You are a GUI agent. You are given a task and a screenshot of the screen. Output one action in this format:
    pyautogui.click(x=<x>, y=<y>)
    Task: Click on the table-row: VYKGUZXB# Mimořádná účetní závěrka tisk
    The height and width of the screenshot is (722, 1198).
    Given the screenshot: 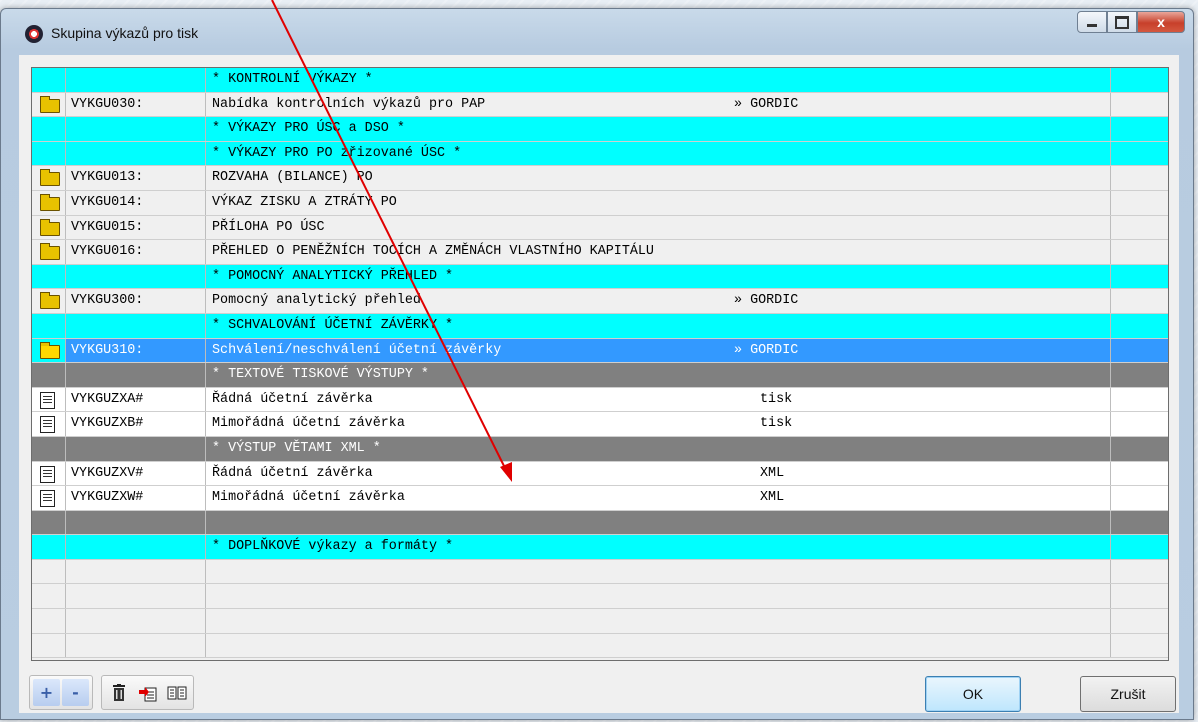 What is the action you would take?
    pyautogui.click(x=600, y=424)
    